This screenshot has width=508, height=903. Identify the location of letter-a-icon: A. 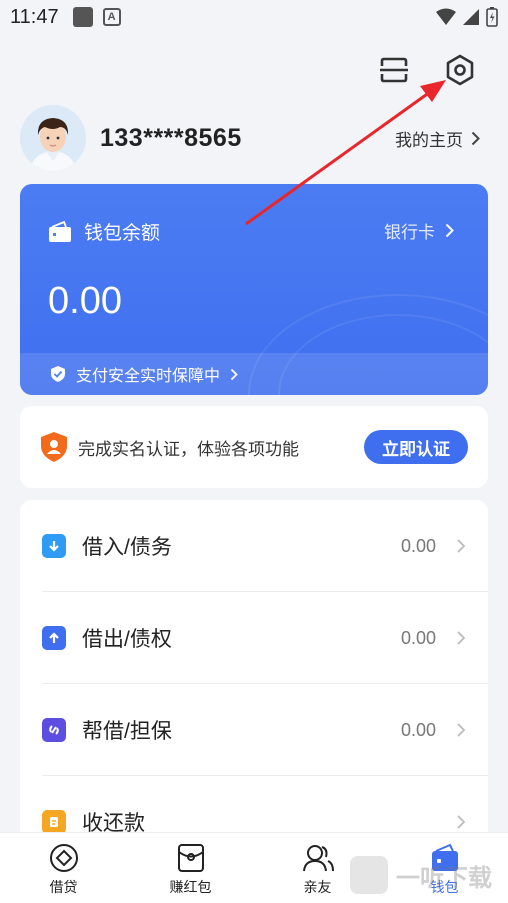
(111, 17).